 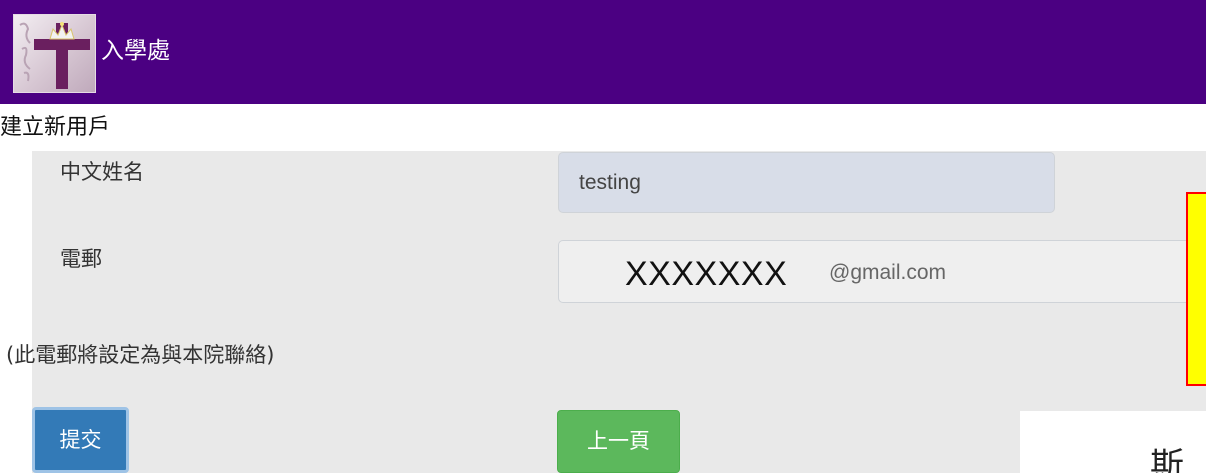 I want to click on name-label: 中文姓名, so click(x=102, y=172).